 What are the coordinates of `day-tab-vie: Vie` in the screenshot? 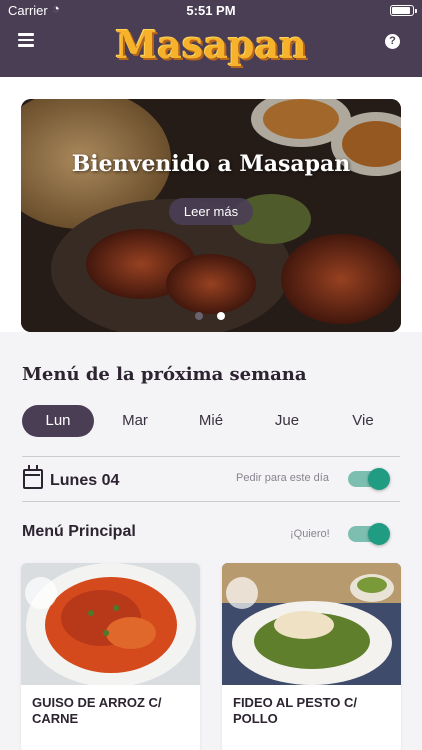 It's located at (363, 421).